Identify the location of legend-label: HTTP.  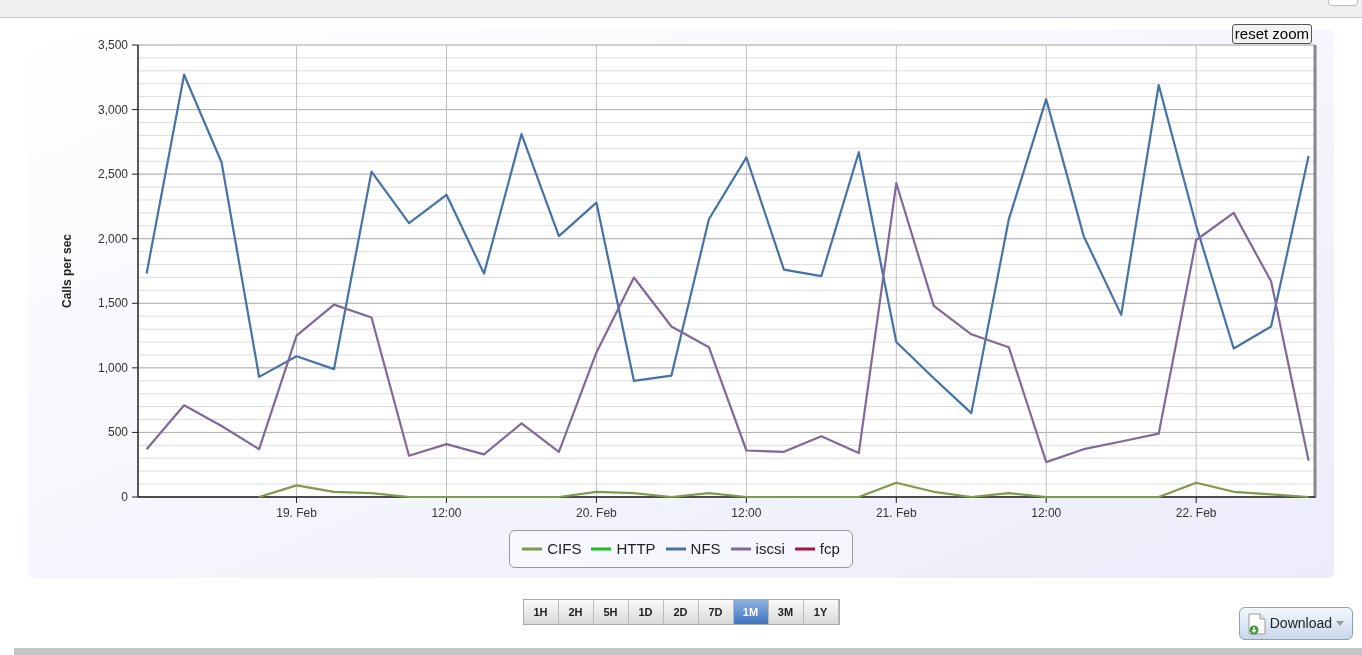
(636, 549).